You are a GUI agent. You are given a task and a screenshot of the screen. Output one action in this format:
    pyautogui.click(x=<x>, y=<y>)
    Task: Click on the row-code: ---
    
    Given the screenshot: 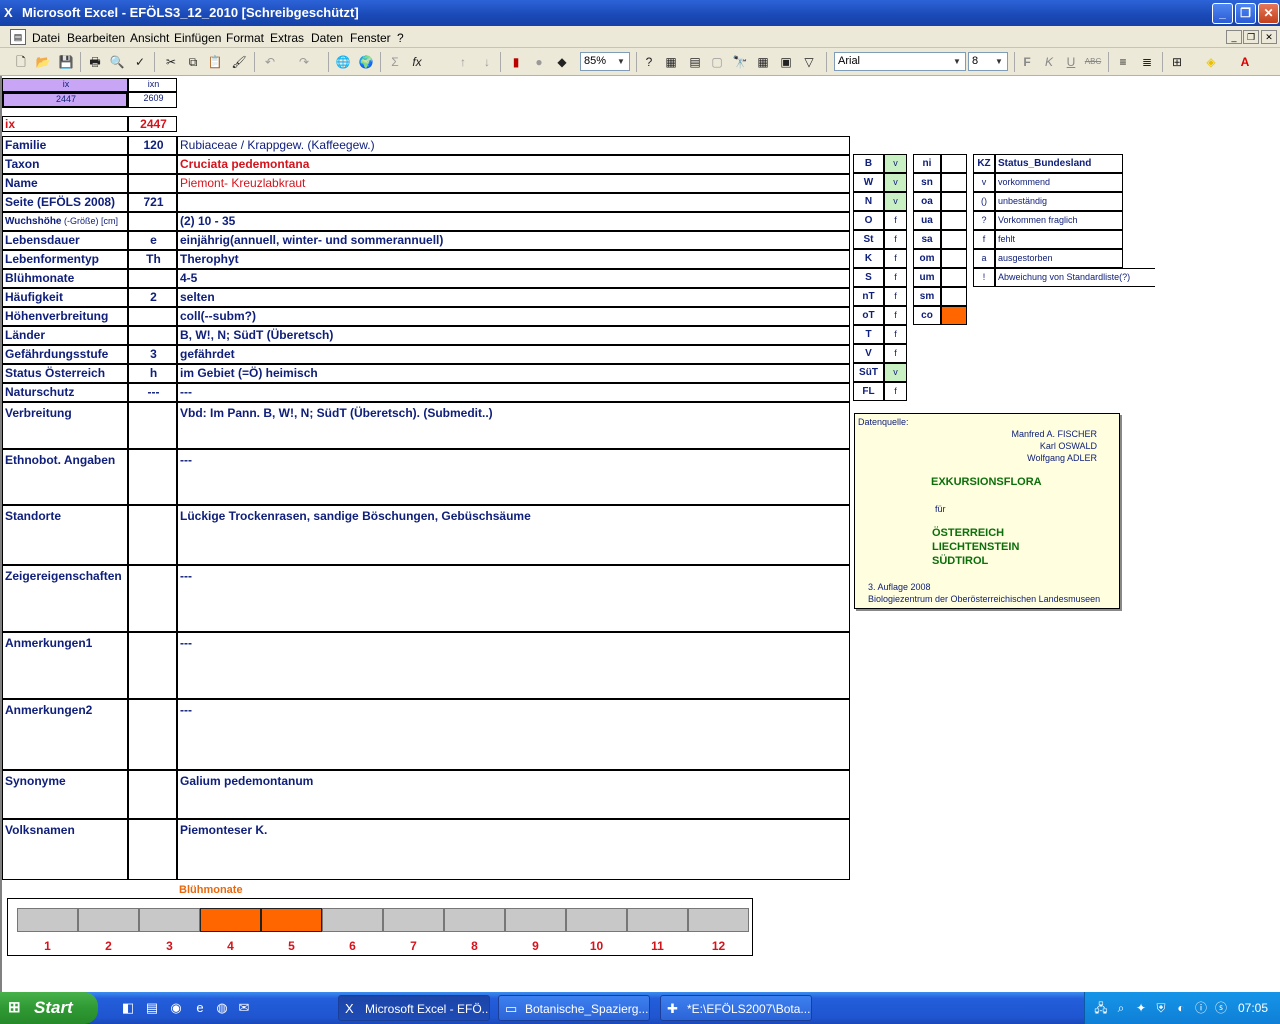 What is the action you would take?
    pyautogui.click(x=152, y=392)
    